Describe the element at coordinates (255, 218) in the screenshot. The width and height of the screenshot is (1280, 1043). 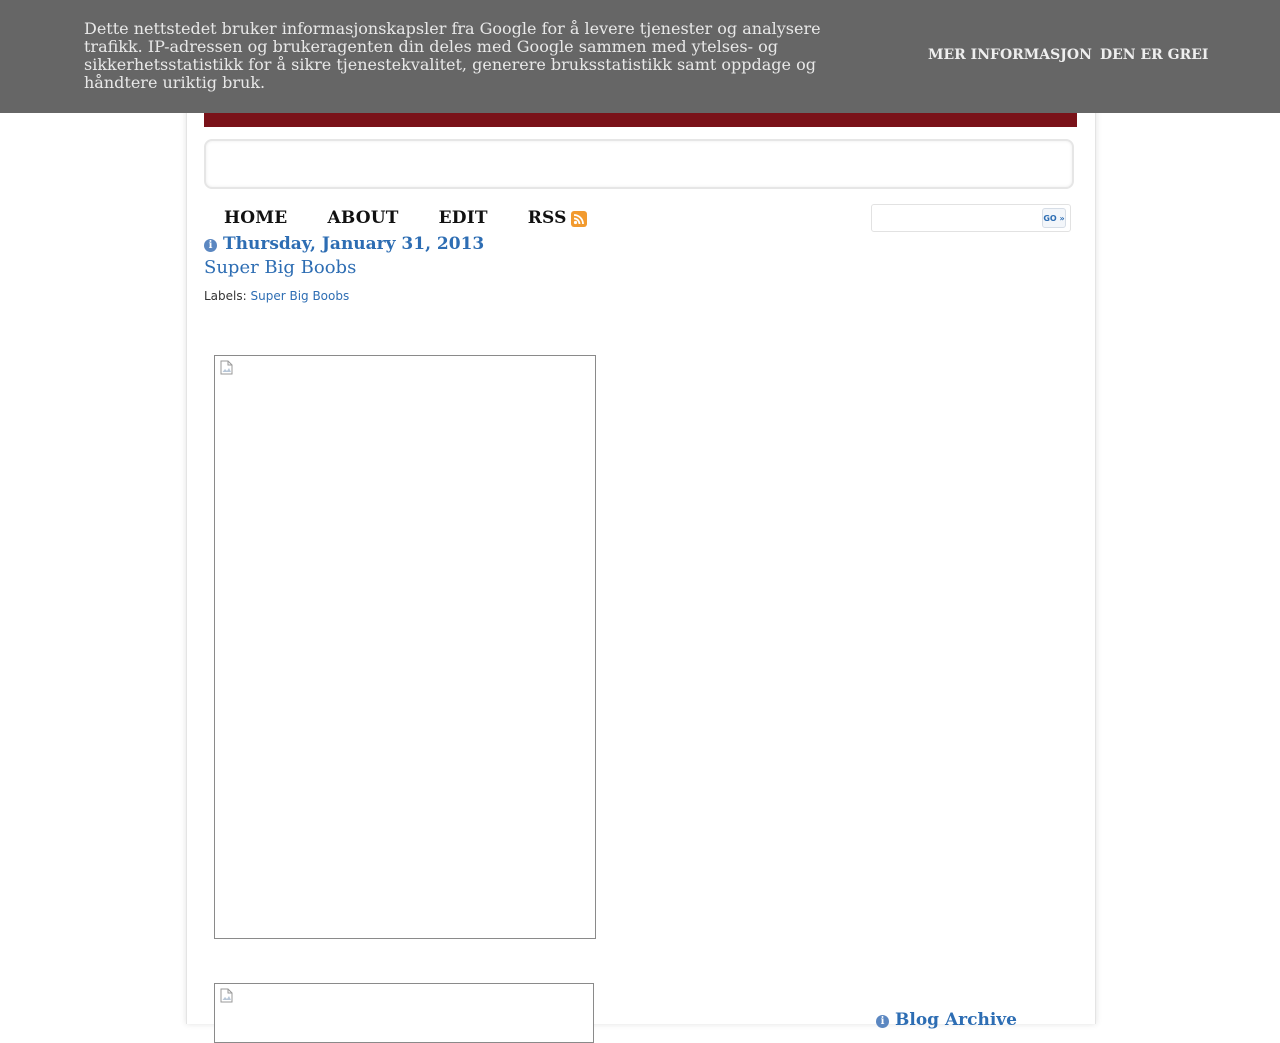
I see `nav-home: HOME` at that location.